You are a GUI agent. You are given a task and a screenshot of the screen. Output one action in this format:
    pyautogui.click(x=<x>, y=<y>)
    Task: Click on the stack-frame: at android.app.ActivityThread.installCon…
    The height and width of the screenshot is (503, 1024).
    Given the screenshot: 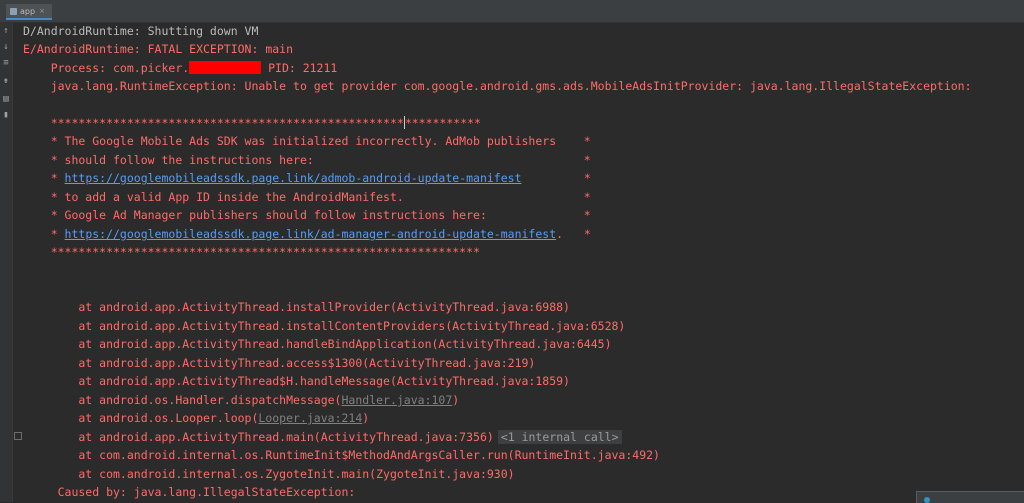 What is the action you would take?
    pyautogui.click(x=324, y=326)
    